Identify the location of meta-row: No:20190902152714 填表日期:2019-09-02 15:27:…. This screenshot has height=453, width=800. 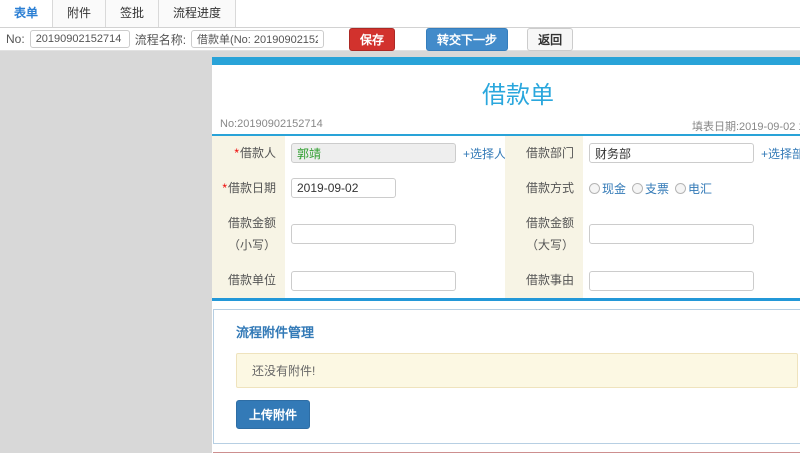
(506, 126).